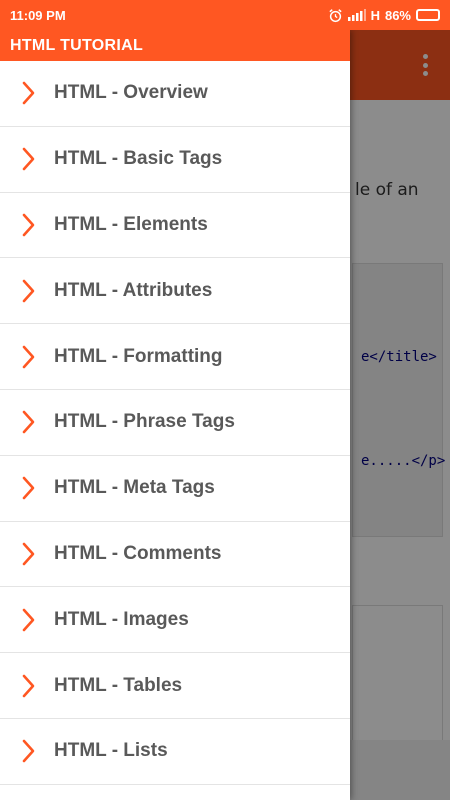 The width and height of the screenshot is (450, 800). I want to click on menu-item: HTML - Basic Tags, so click(175, 159).